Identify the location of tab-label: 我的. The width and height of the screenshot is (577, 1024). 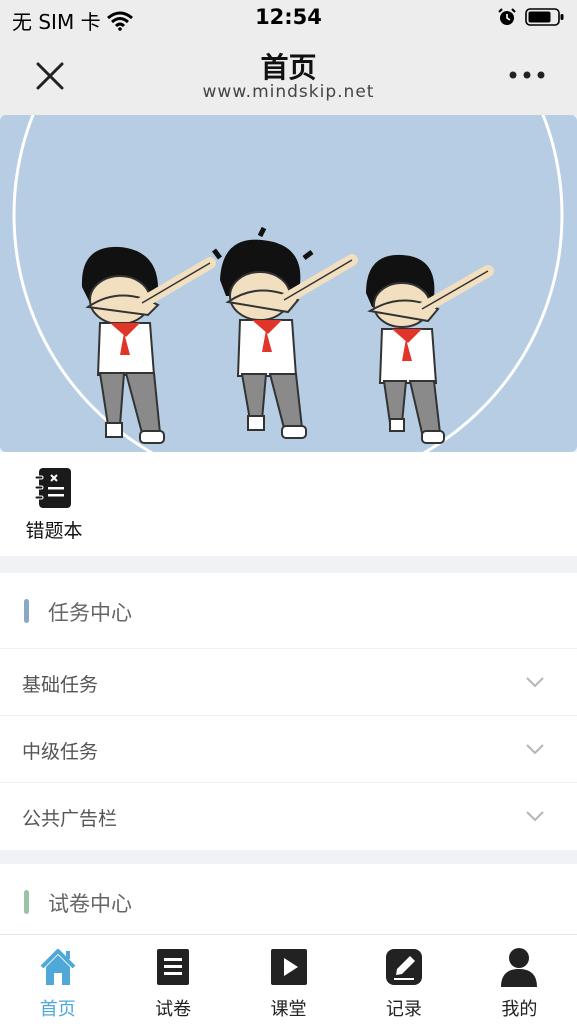
(519, 1009).